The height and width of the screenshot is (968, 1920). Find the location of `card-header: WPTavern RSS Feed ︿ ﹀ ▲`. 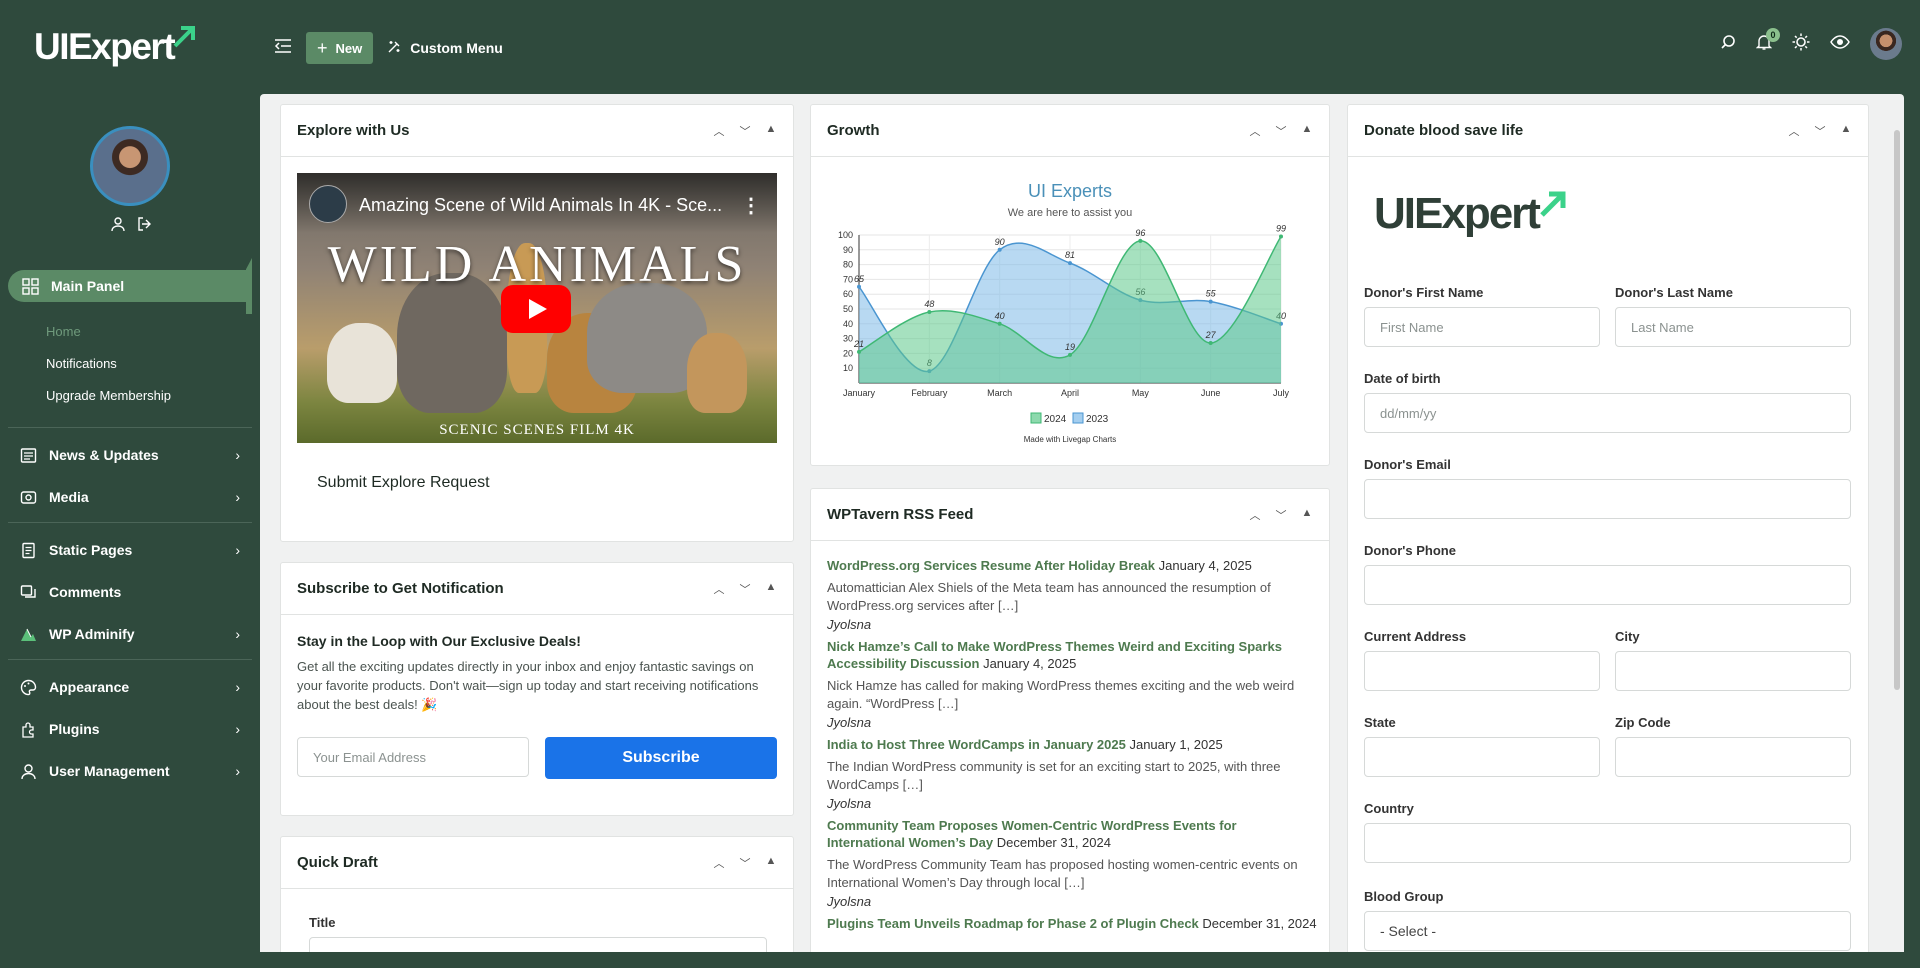

card-header: WPTavern RSS Feed ︿ ﹀ ▲ is located at coordinates (1070, 515).